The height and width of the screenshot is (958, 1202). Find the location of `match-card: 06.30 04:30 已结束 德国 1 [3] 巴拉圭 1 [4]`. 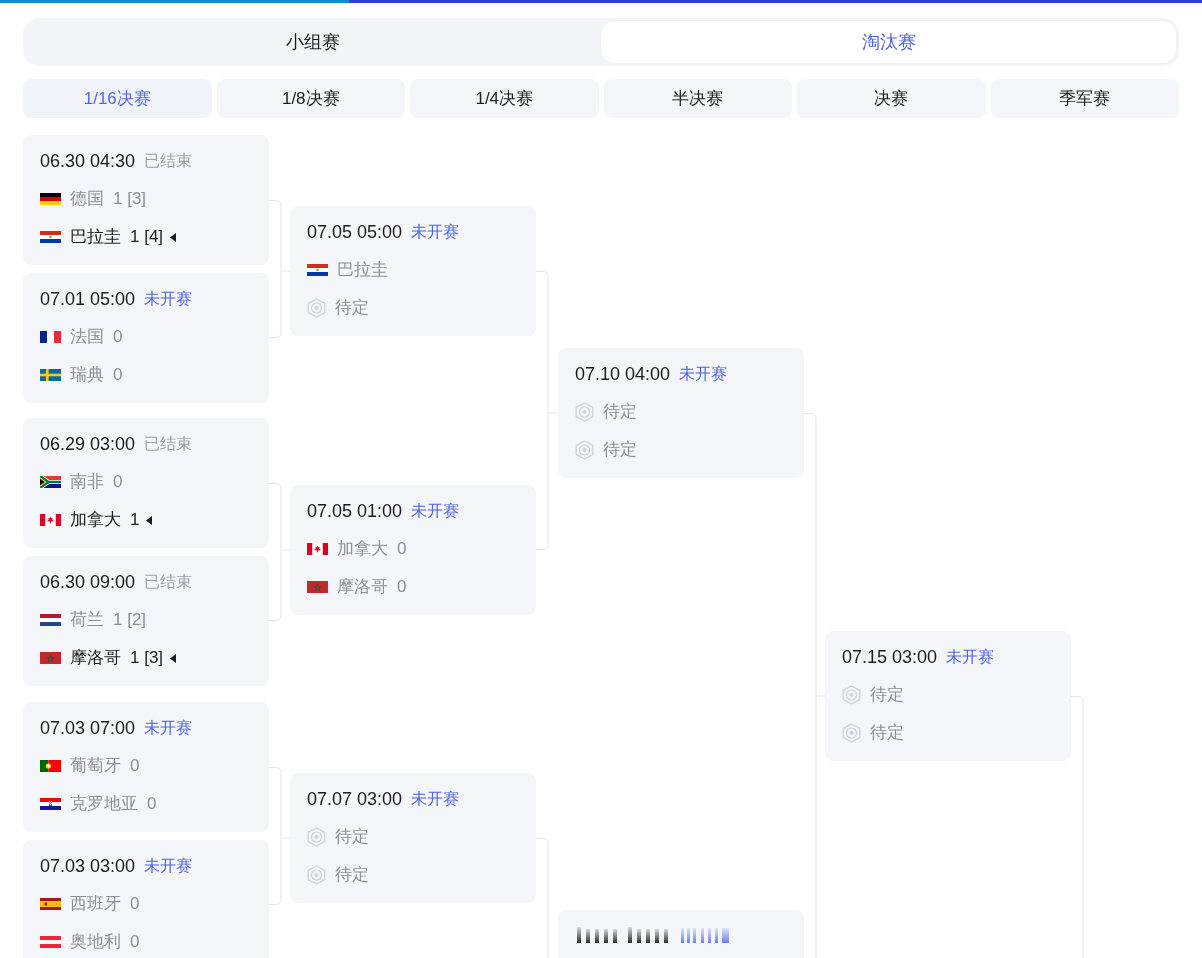

match-card: 06.30 04:30 已结束 德国 1 [3] 巴拉圭 1 [4] is located at coordinates (146, 200).